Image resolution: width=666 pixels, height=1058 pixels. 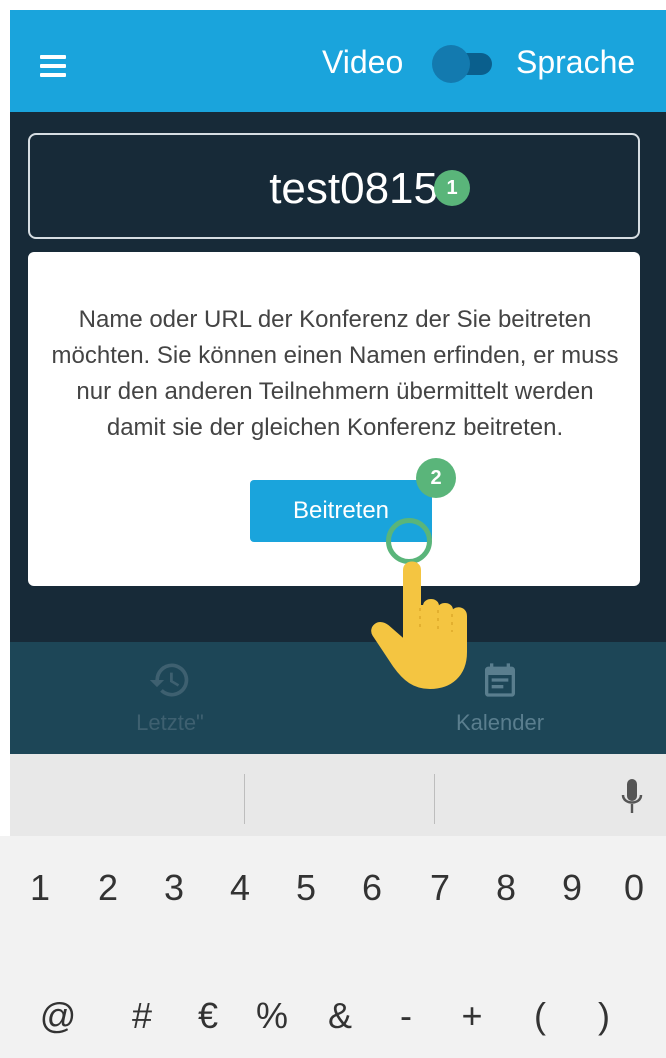 What do you see at coordinates (333, 5) in the screenshot?
I see `top-strip` at bounding box center [333, 5].